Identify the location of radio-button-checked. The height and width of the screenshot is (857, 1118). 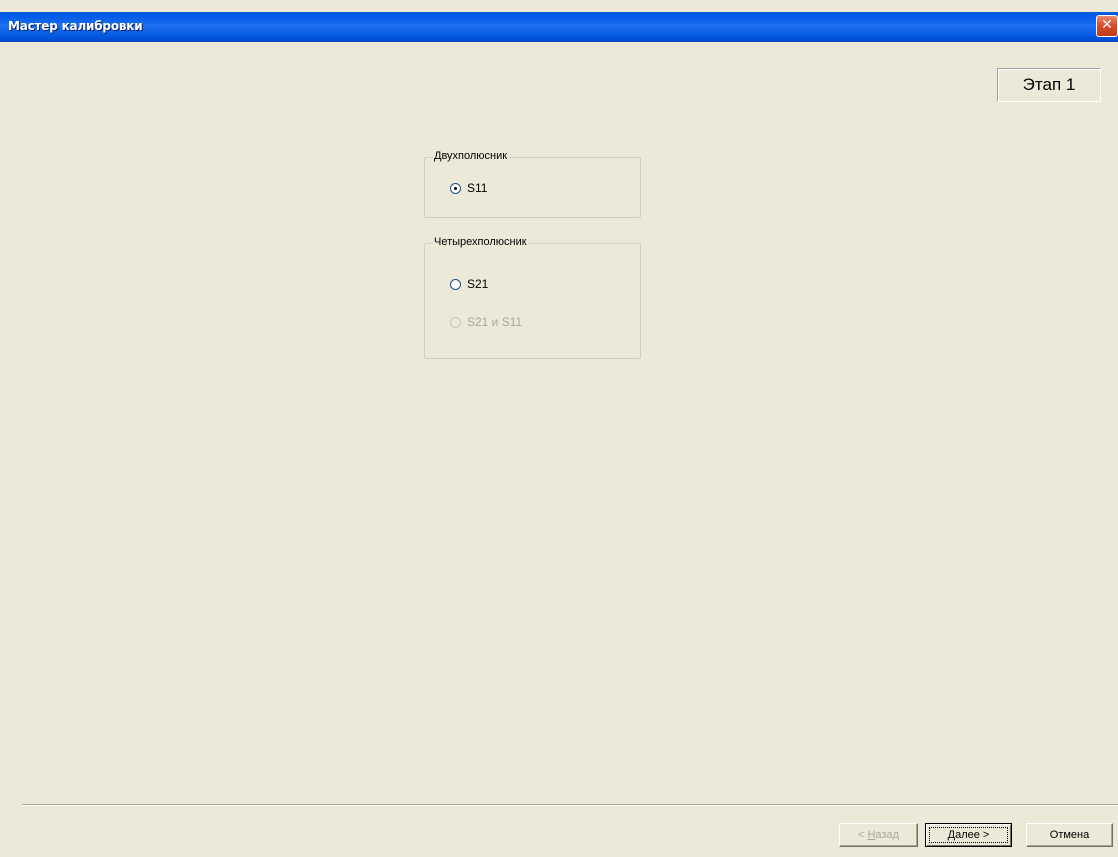
(455, 188).